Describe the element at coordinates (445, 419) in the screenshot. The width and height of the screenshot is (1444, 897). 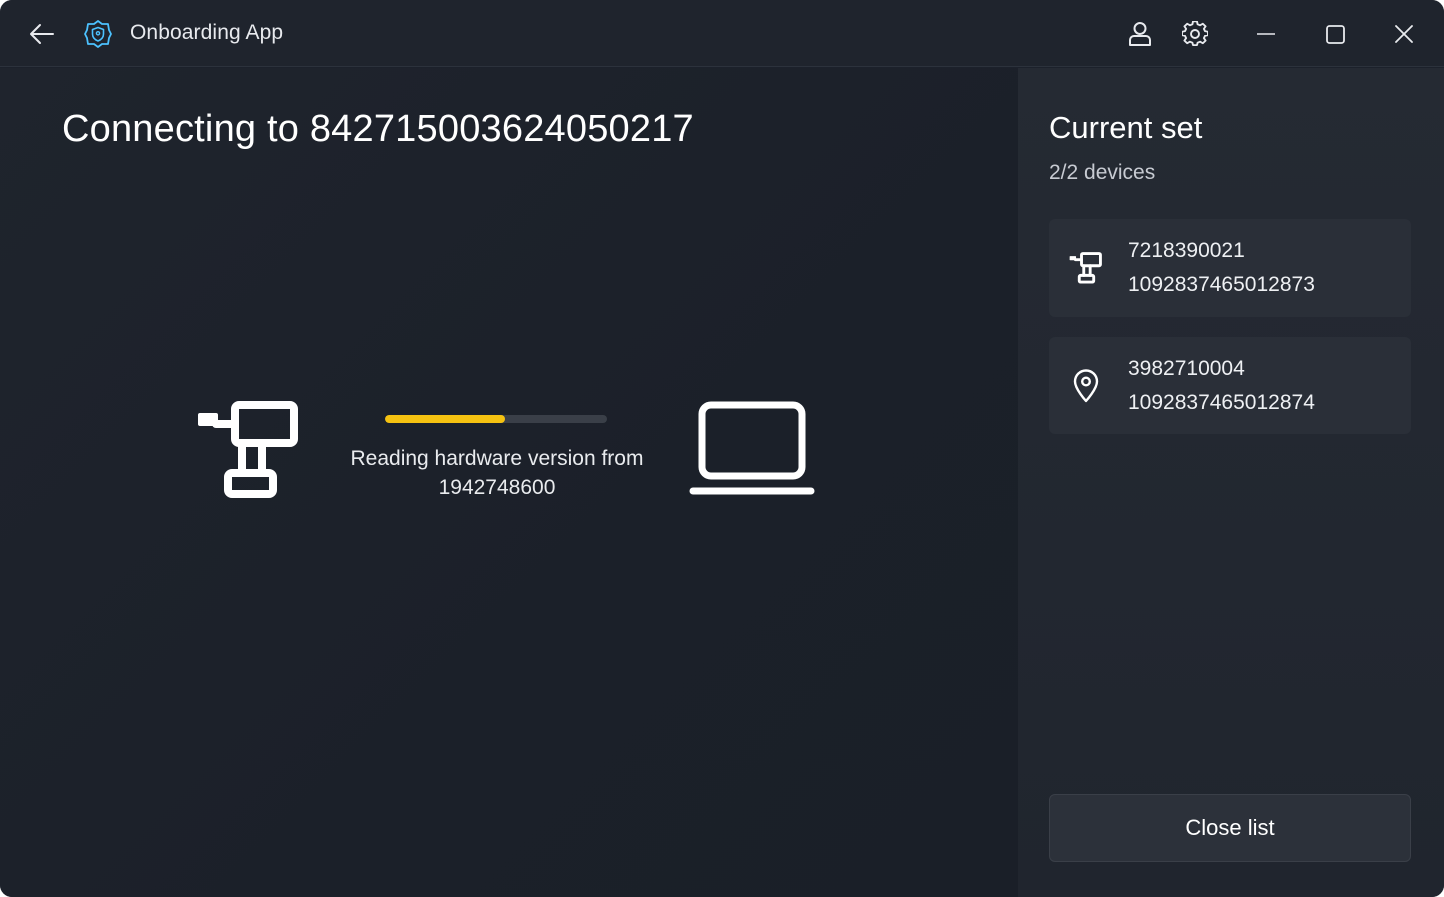
I see `progress-fill` at that location.